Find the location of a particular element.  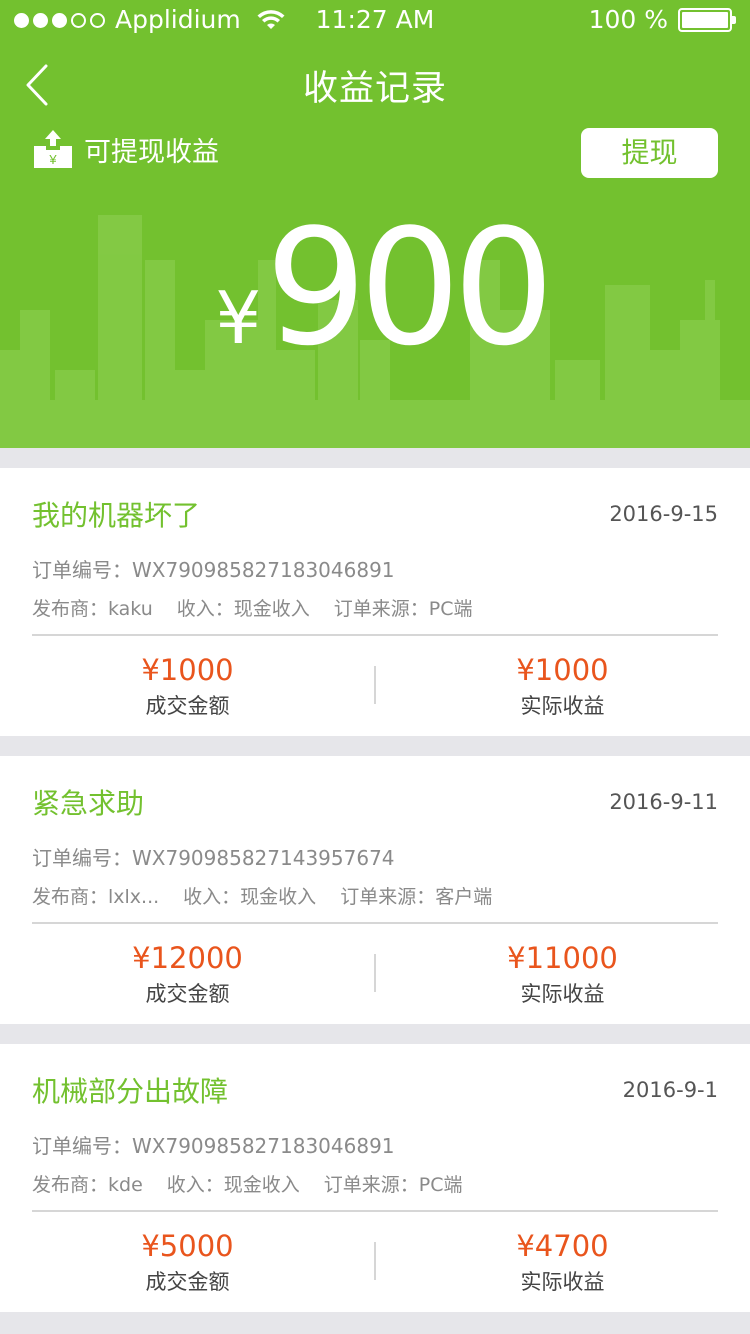

deal-amount-stat: ¥12000 成交金额 is located at coordinates (187, 976).